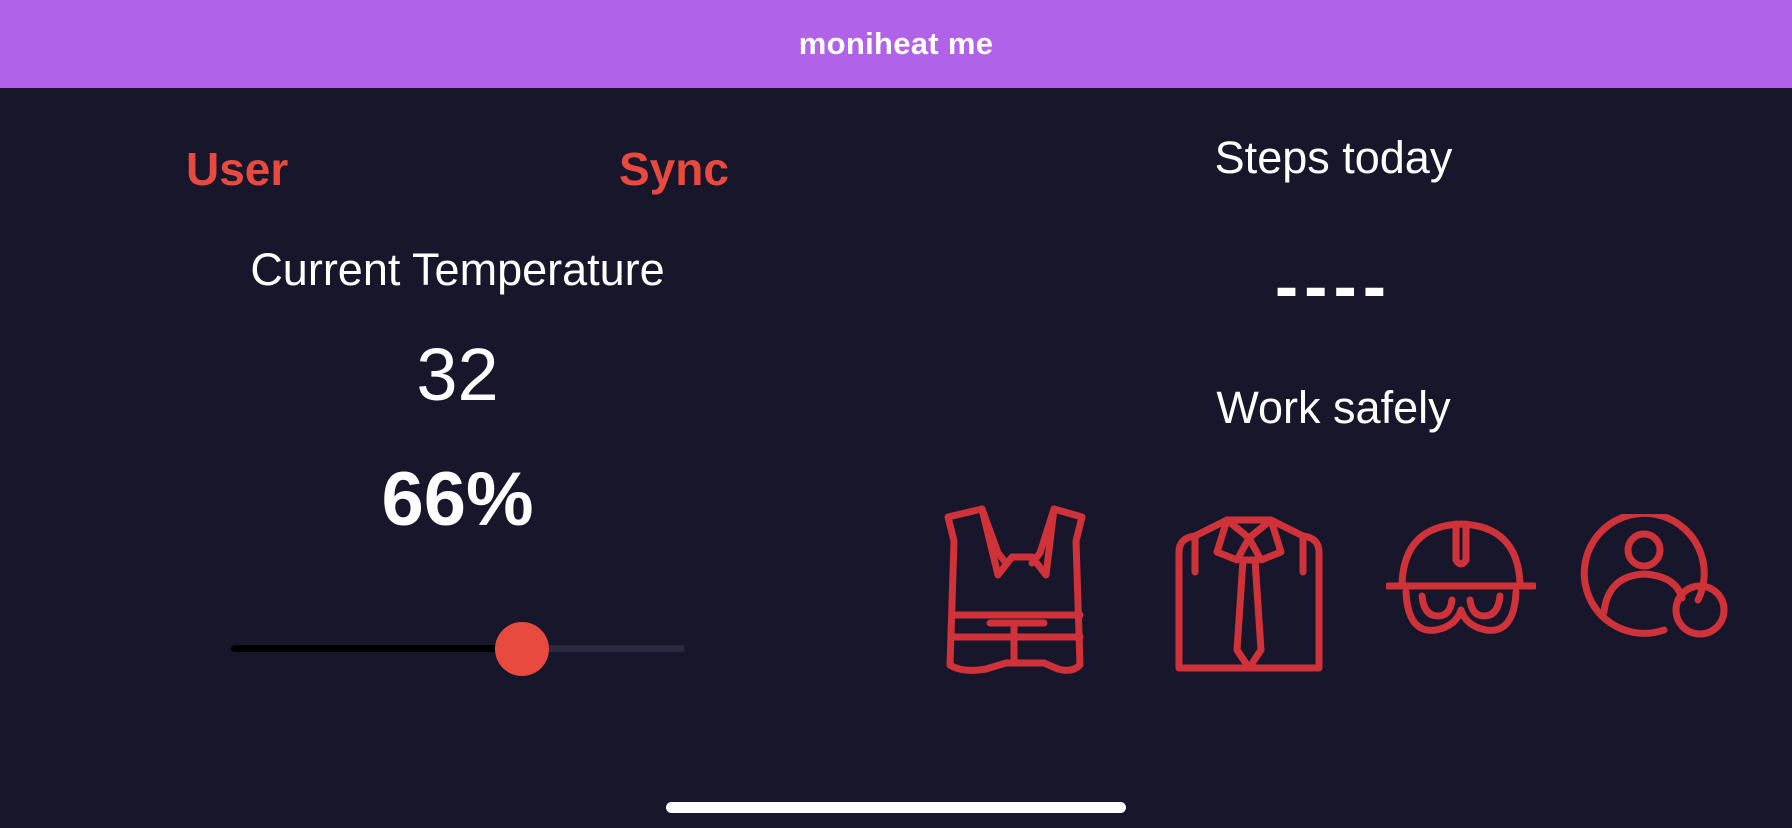 The height and width of the screenshot is (828, 1792). I want to click on shirt-icon, so click(1249, 595).